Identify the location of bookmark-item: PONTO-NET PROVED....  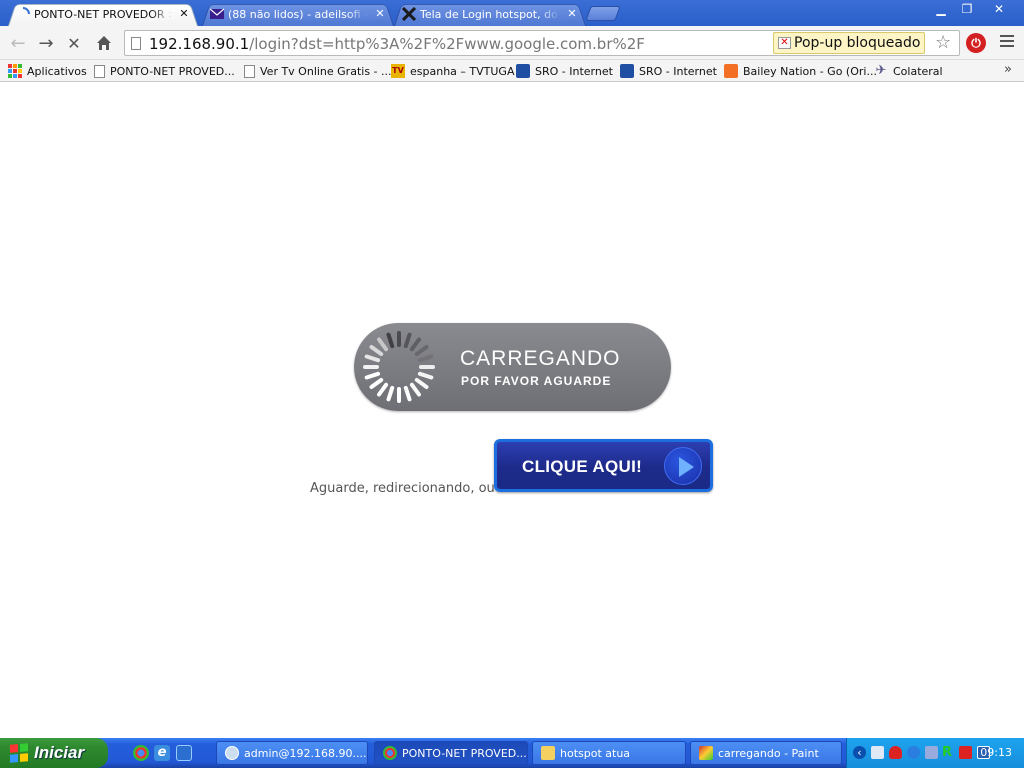
(164, 71).